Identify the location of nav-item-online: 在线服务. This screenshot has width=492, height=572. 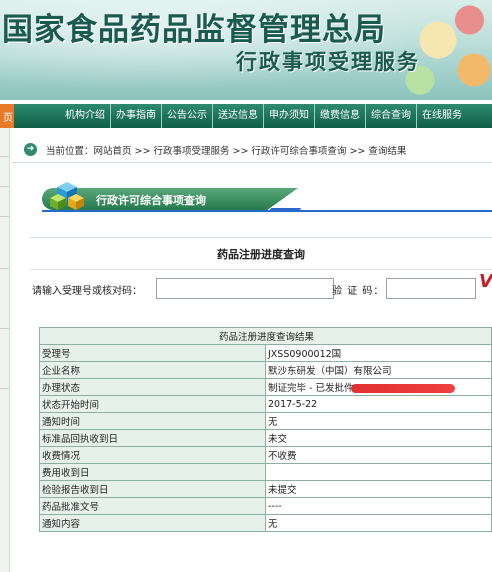
(442, 116).